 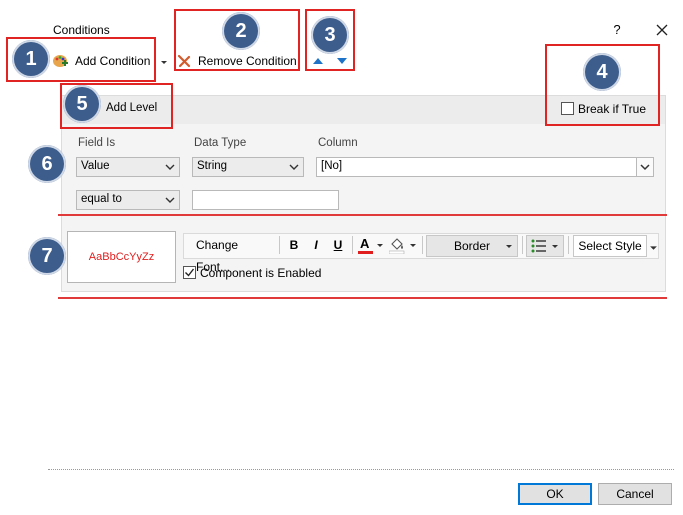 I want to click on italic-button: I, so click(x=316, y=245).